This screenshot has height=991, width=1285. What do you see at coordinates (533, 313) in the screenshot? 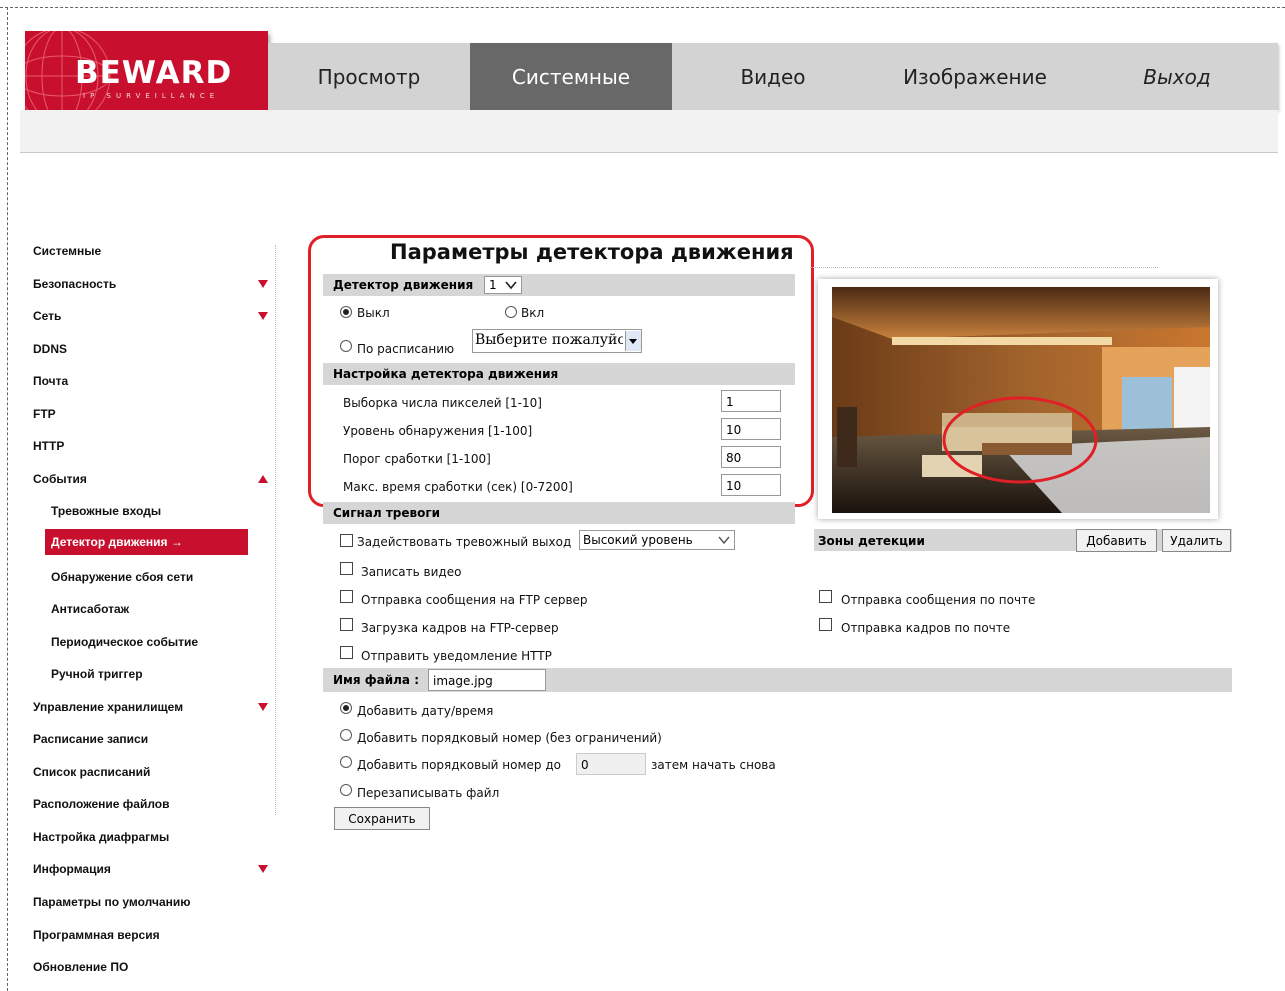
I see `detector-on-label: Вкл` at bounding box center [533, 313].